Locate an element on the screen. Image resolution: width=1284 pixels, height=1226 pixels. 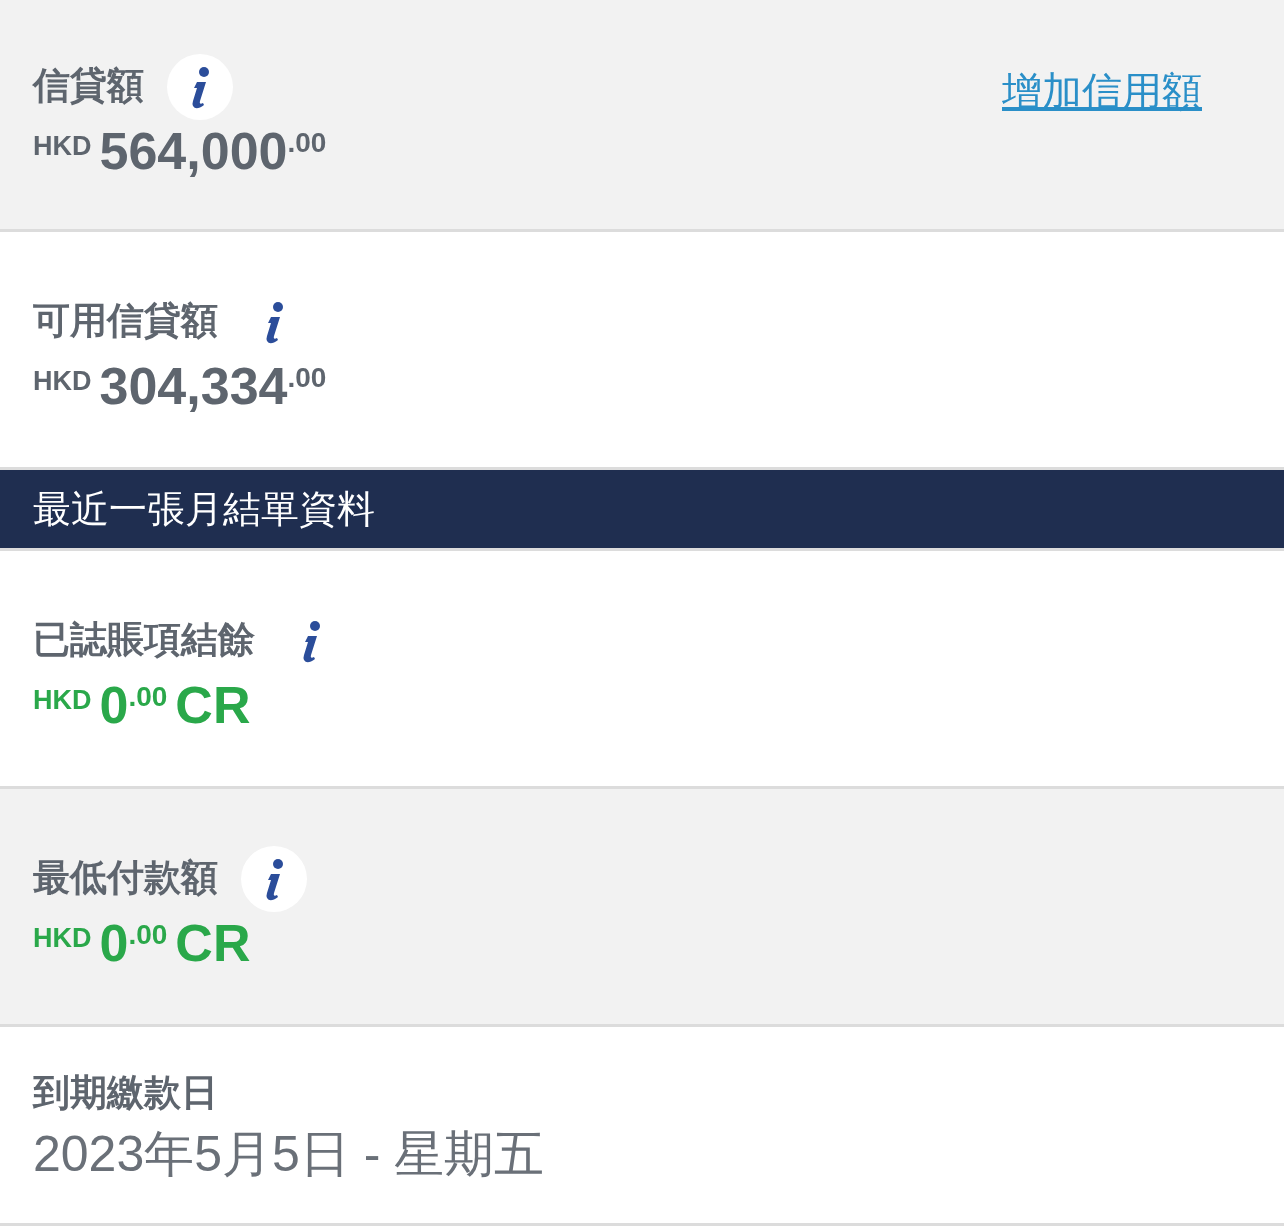
field-label: 可用信貸額 is located at coordinates (125, 321).